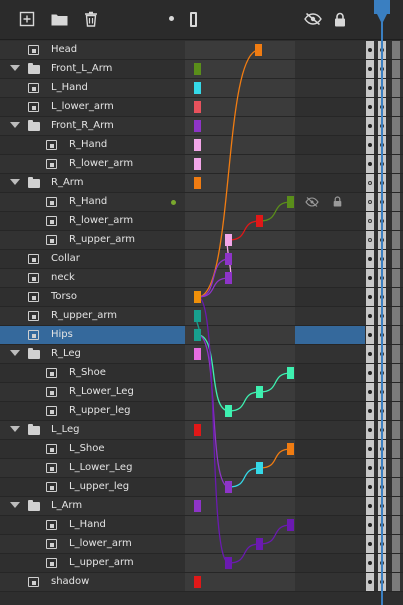 The height and width of the screenshot is (605, 403). What do you see at coordinates (92, 259) in the screenshot?
I see `layer-name-cell: Collar` at bounding box center [92, 259].